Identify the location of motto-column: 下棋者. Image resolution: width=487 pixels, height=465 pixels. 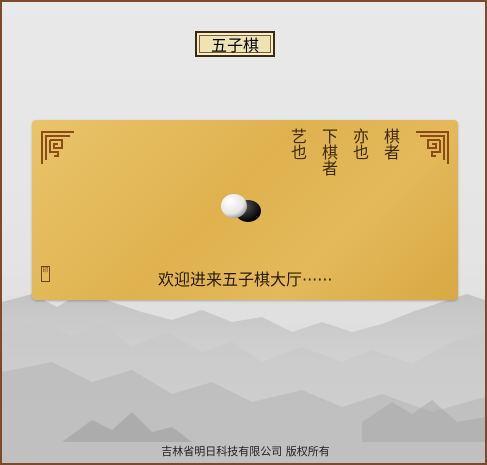
(328, 152).